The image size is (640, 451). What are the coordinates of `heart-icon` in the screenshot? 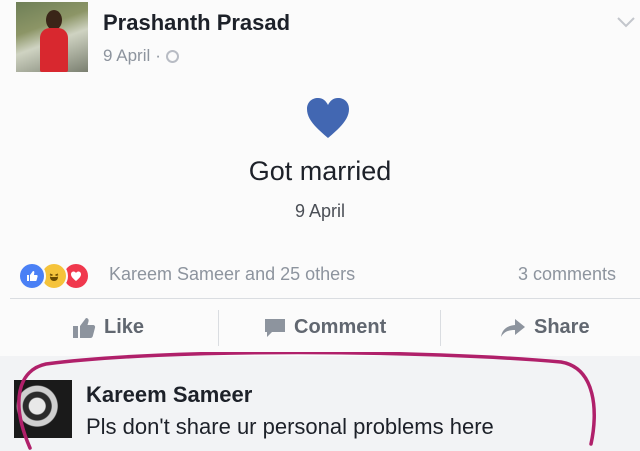 It's located at (328, 118).